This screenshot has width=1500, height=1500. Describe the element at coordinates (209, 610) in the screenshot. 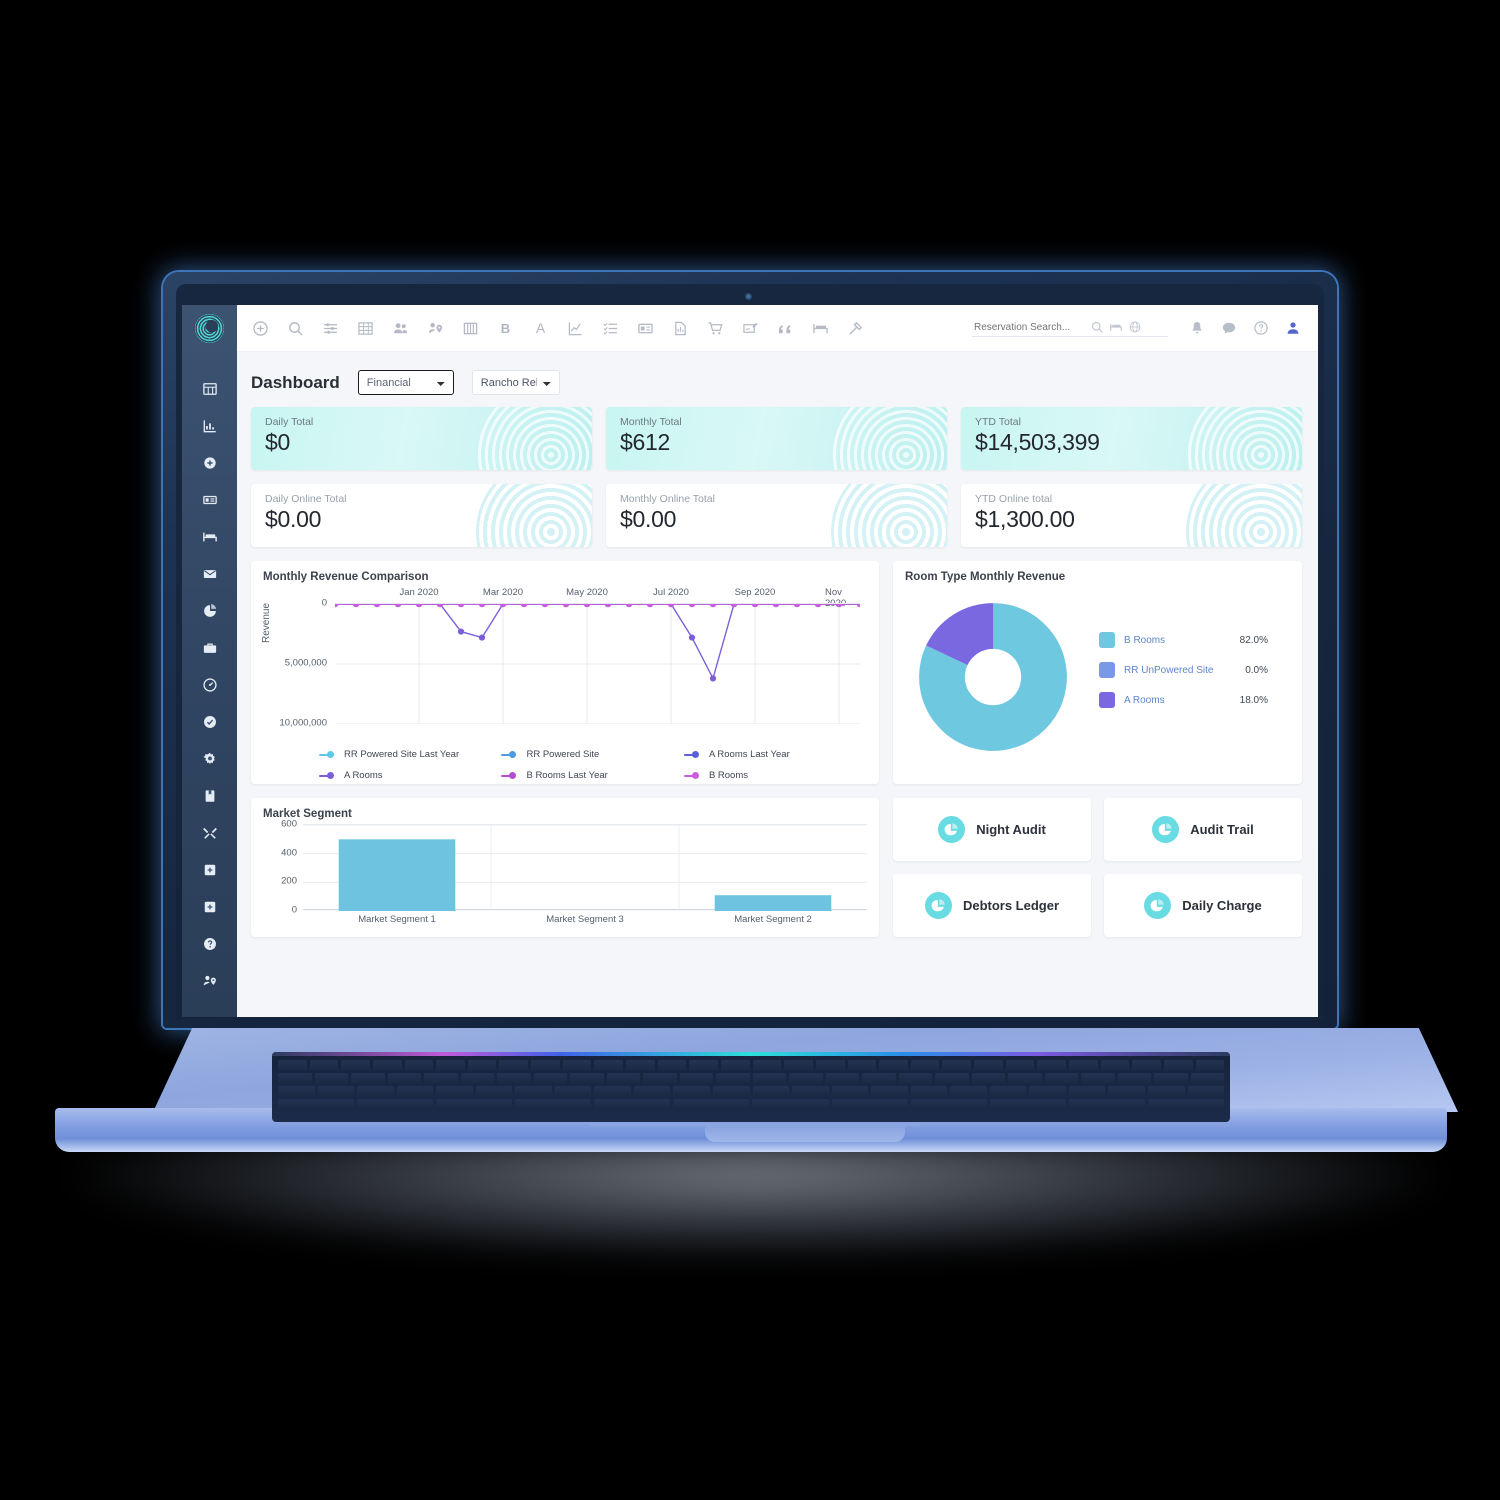

I see `sidebar-item-analytics` at that location.